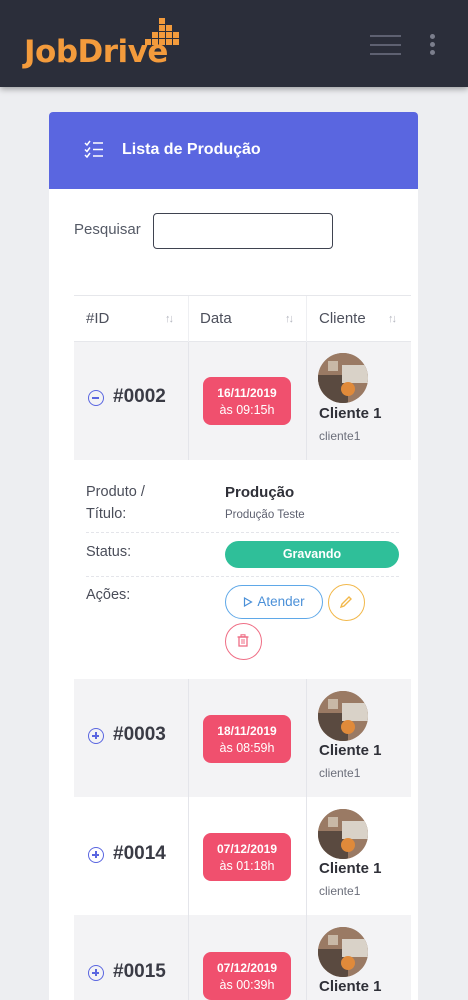 The width and height of the screenshot is (468, 1000). Describe the element at coordinates (247, 866) in the screenshot. I see `time-text: às 01:18h` at that location.